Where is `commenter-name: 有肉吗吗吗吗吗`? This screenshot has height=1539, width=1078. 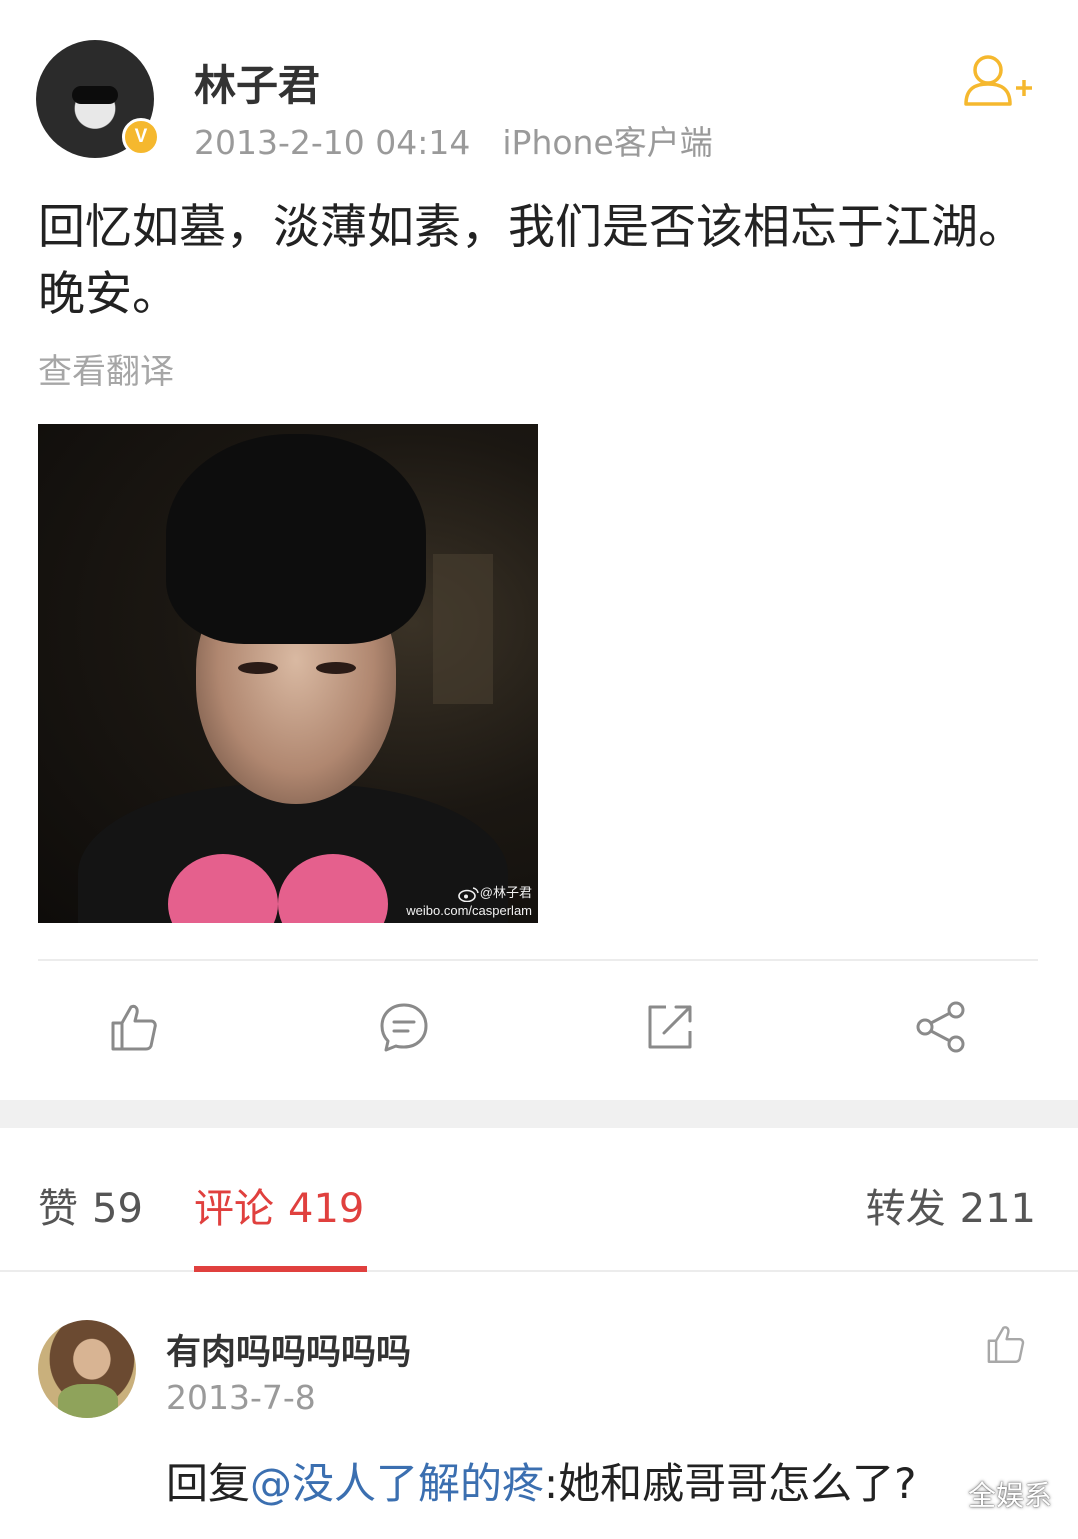 commenter-name: 有肉吗吗吗吗吗 is located at coordinates (288, 1349).